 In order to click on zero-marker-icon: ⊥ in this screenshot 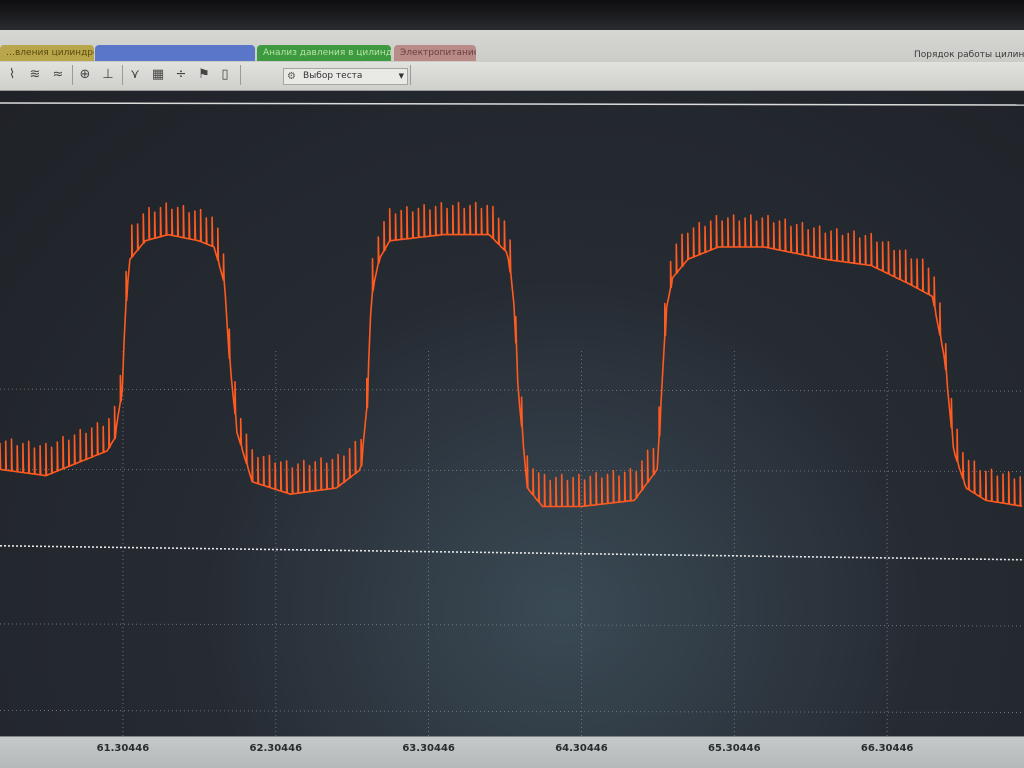, I will do `click(108, 75)`.